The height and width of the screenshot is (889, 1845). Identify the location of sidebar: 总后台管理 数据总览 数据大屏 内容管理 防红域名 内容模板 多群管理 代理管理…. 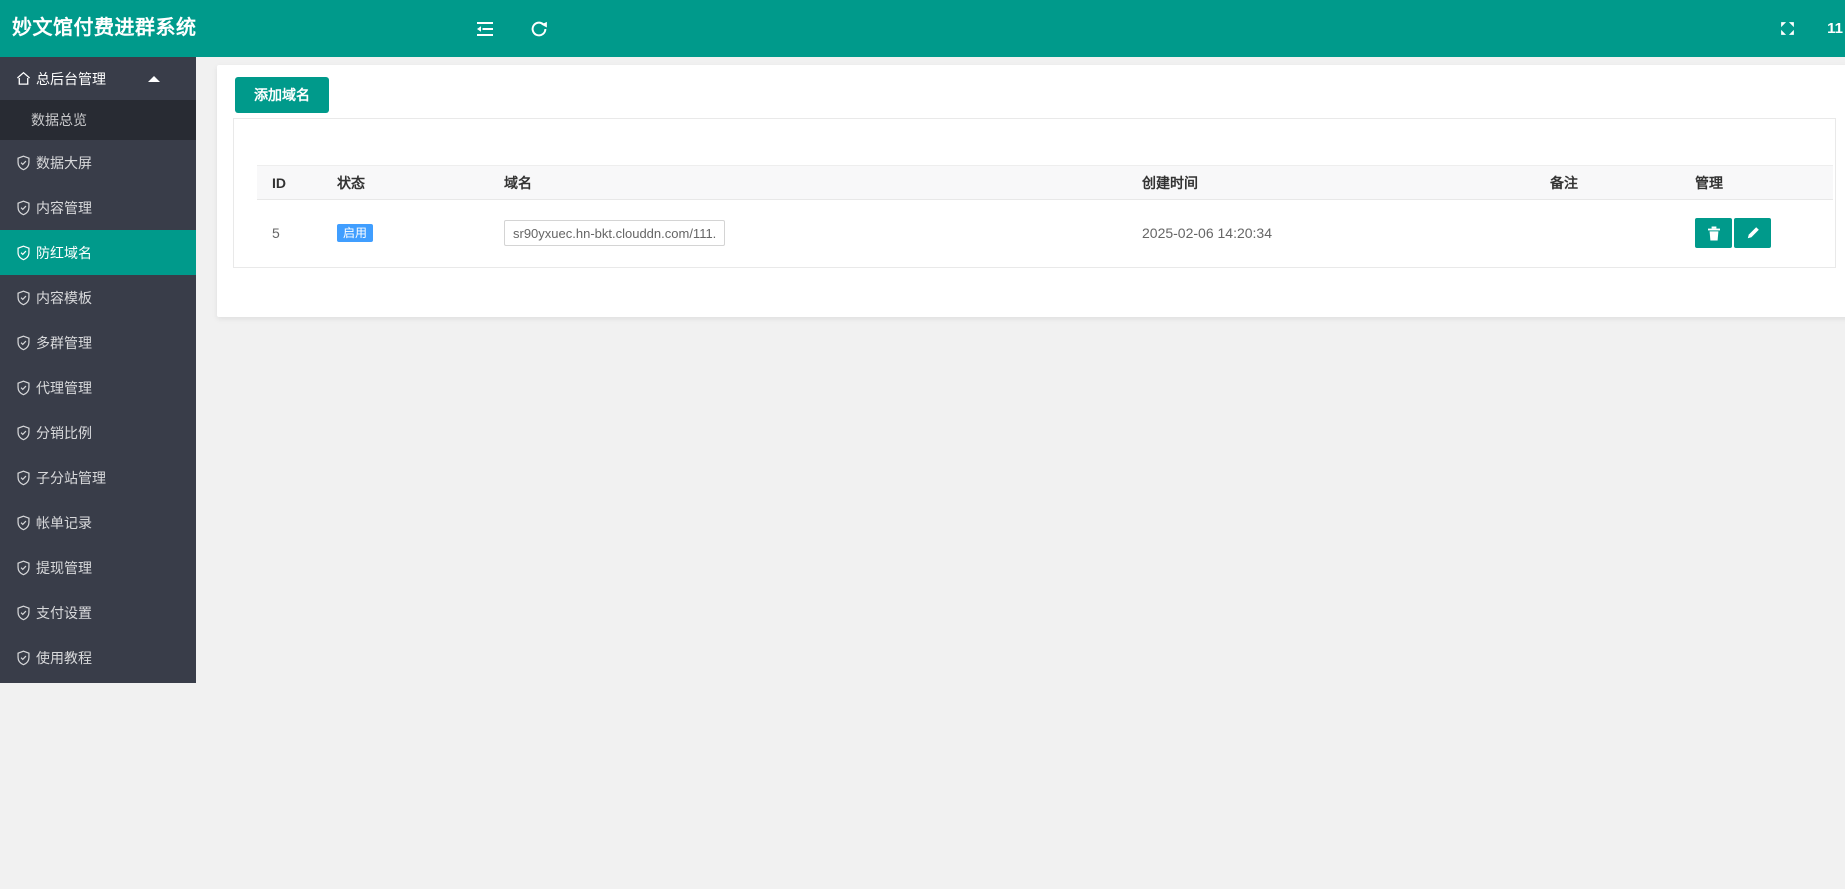
(98, 370).